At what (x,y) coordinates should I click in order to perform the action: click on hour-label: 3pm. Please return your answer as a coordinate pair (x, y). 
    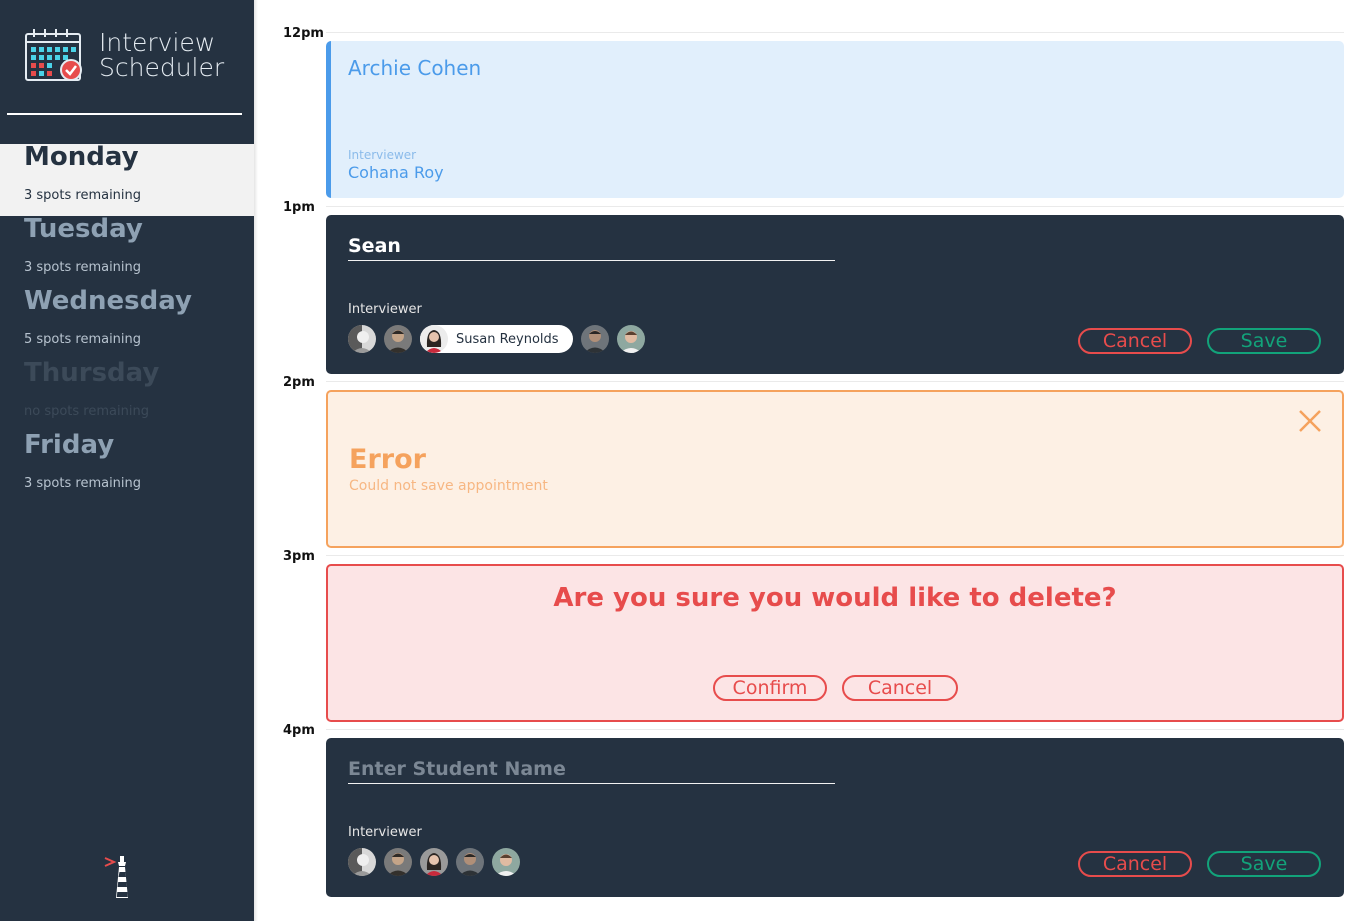
    Looking at the image, I should click on (299, 556).